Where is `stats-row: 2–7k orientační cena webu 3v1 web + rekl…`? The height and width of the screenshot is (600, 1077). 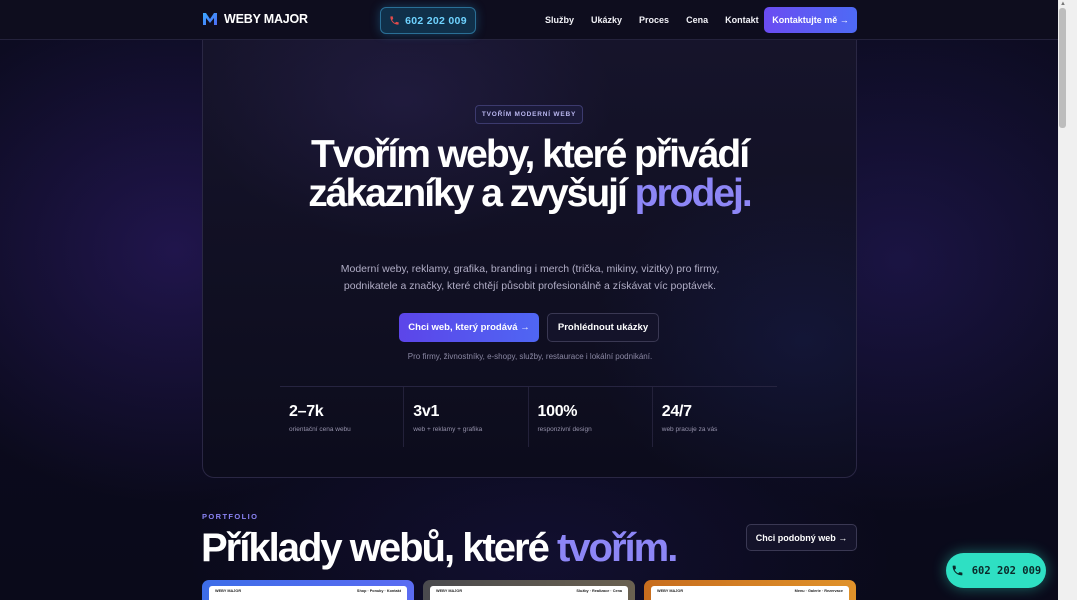
stats-row: 2–7k orientační cena webu 3v1 web + rekl… is located at coordinates (528, 417).